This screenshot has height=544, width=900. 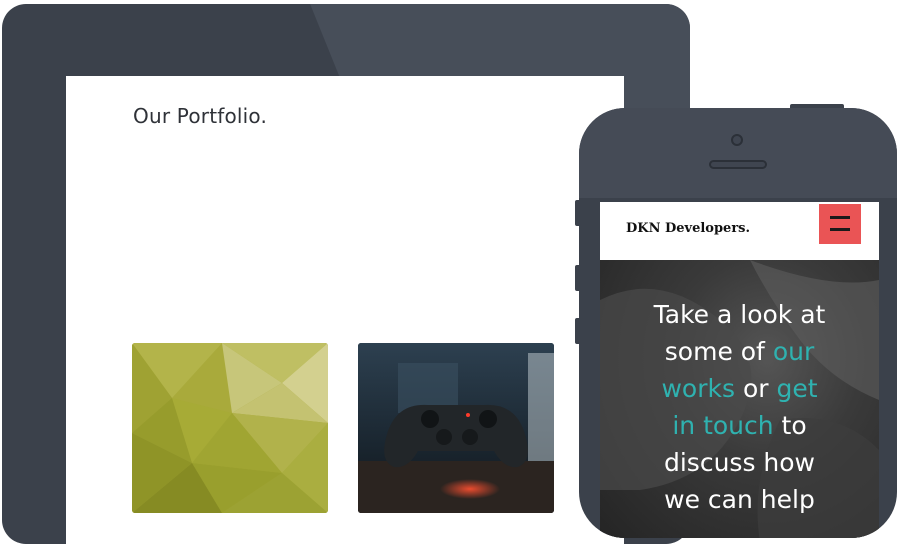 What do you see at coordinates (796, 388) in the screenshot?
I see `get-in-touch-link: get` at bounding box center [796, 388].